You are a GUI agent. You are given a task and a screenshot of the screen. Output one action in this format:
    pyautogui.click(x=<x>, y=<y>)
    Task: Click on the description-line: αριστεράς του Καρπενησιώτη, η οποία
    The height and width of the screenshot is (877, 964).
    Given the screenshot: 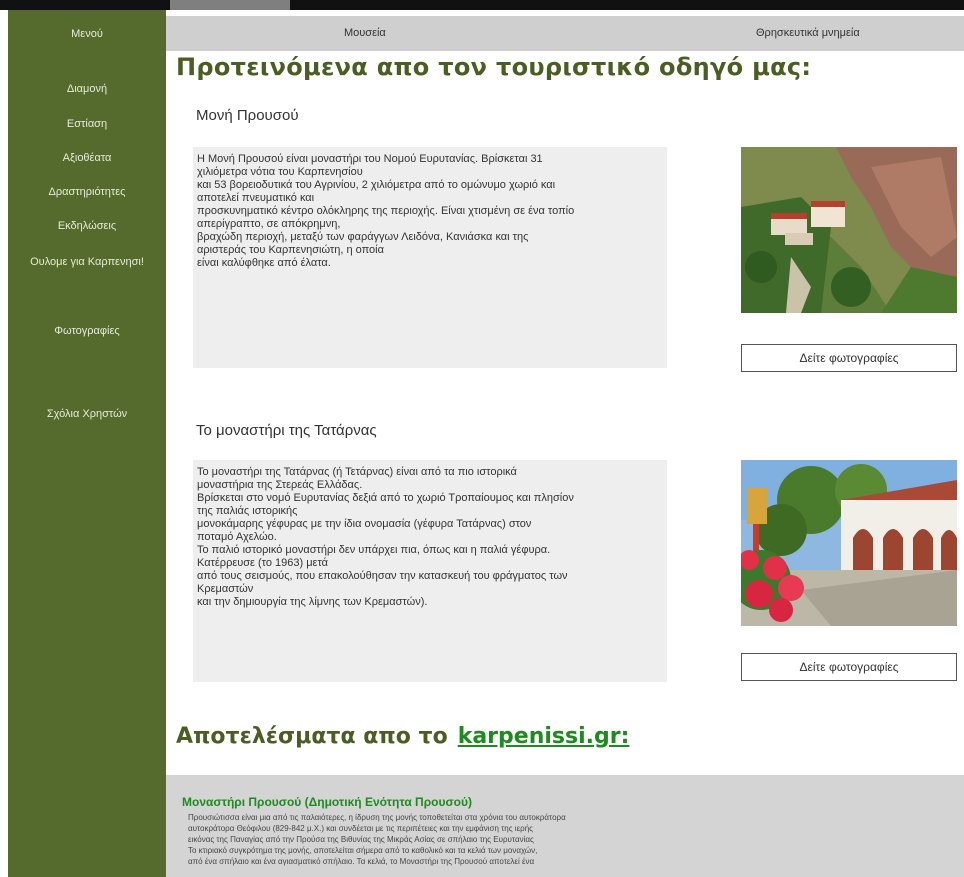 What is the action you would take?
    pyautogui.click(x=290, y=250)
    